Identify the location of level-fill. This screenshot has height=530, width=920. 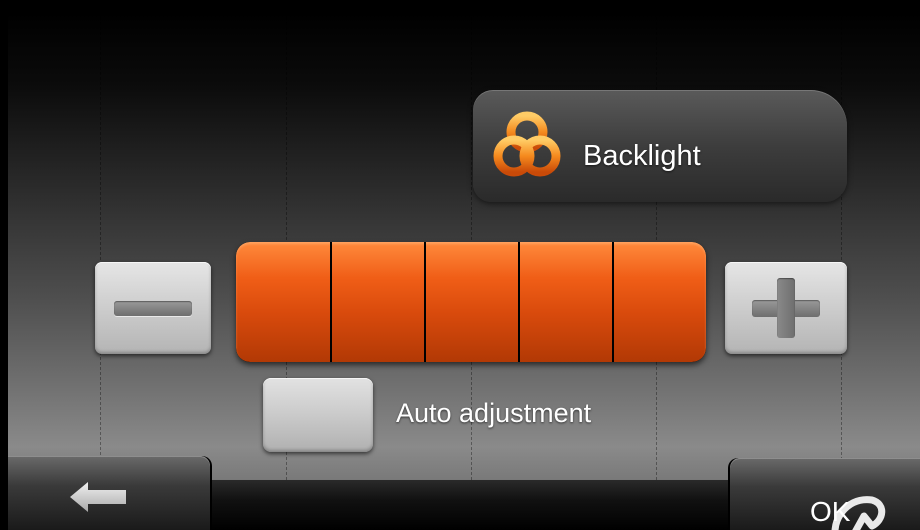
(471, 302).